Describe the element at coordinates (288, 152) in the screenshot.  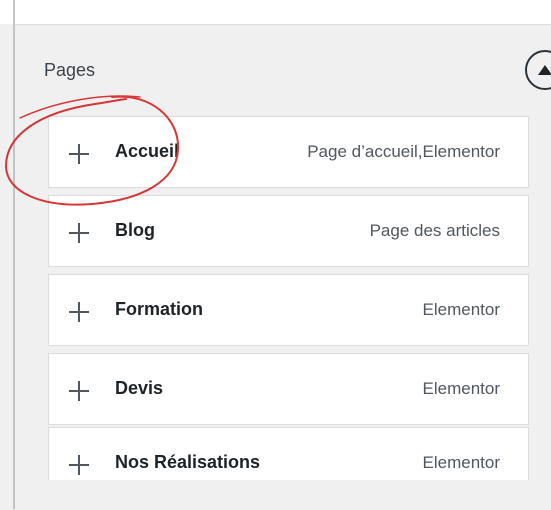
I see `page-item-accueil: Accueil Page d’accueil,Elementor` at that location.